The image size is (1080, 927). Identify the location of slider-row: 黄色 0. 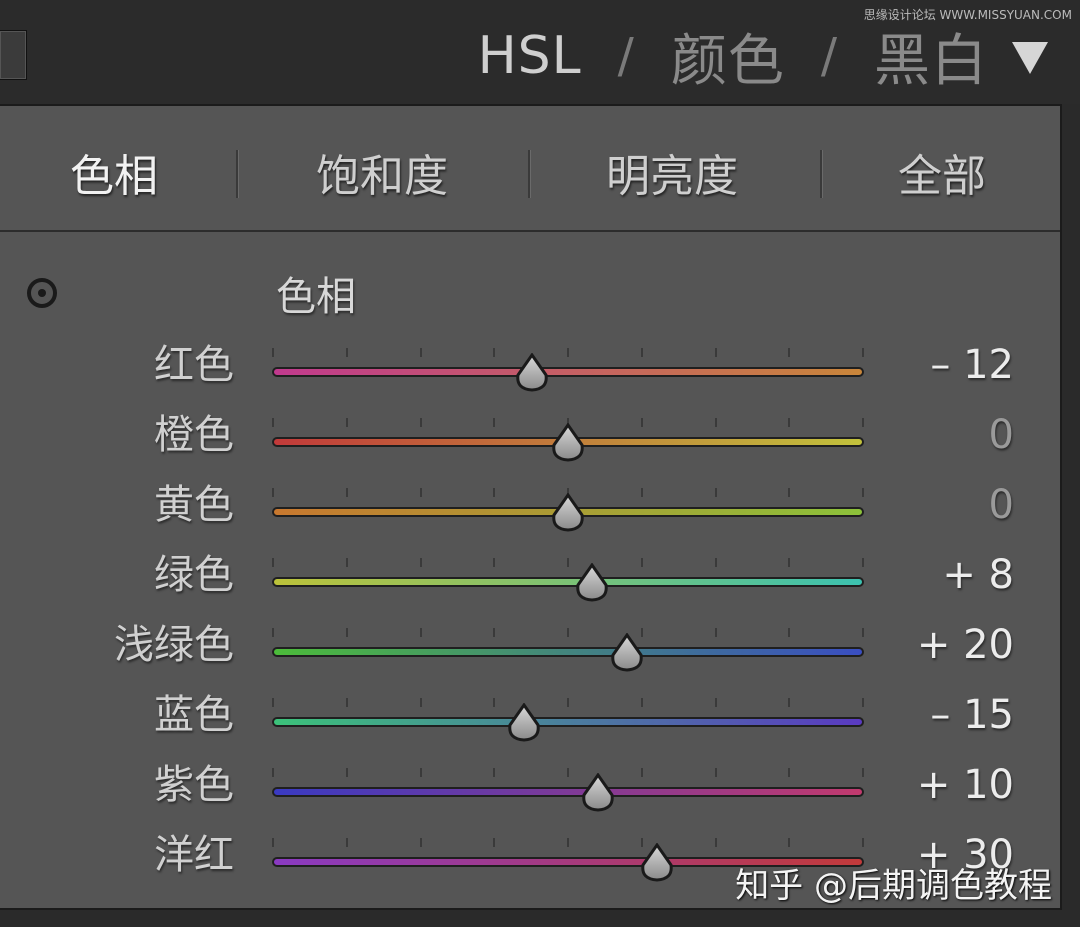
(530, 515).